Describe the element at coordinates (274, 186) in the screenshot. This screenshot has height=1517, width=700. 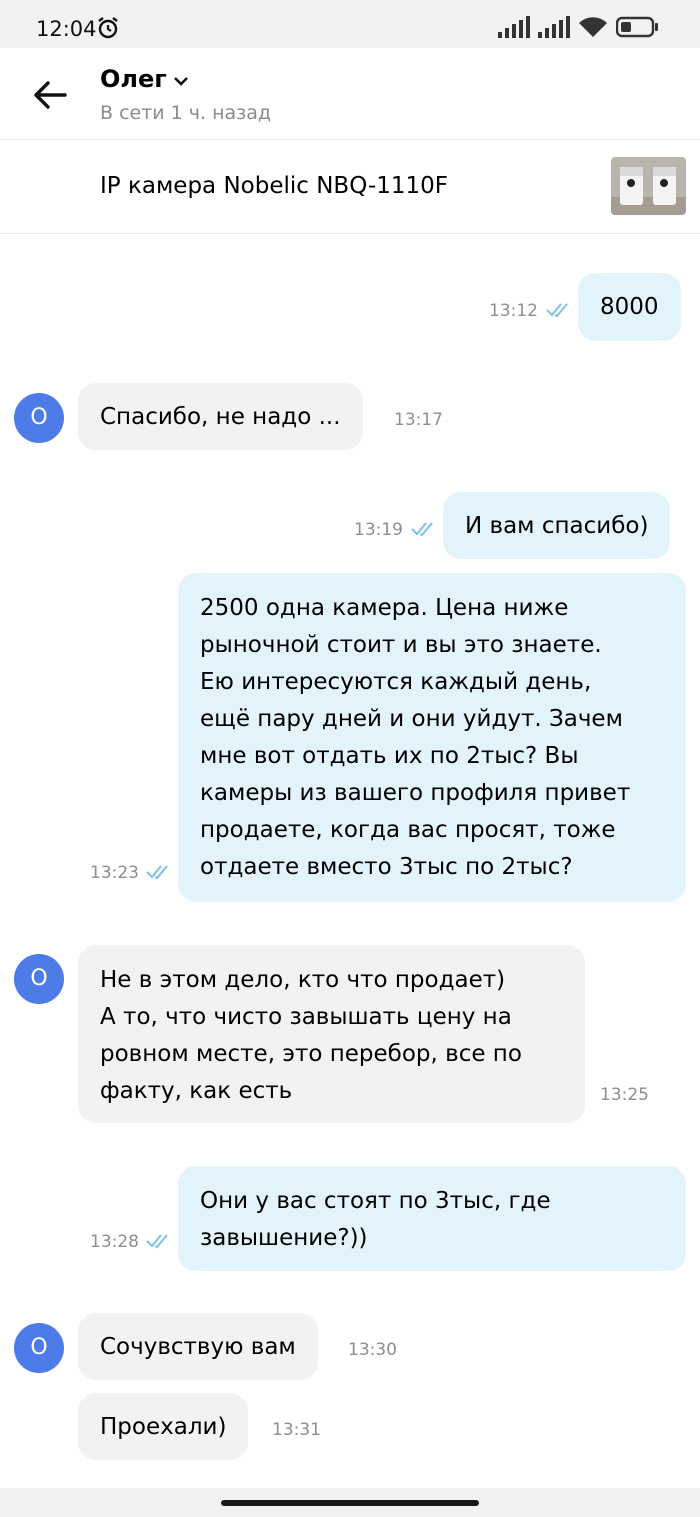
I see `listing-title: IP камера Nobelic NBQ-1110F` at that location.